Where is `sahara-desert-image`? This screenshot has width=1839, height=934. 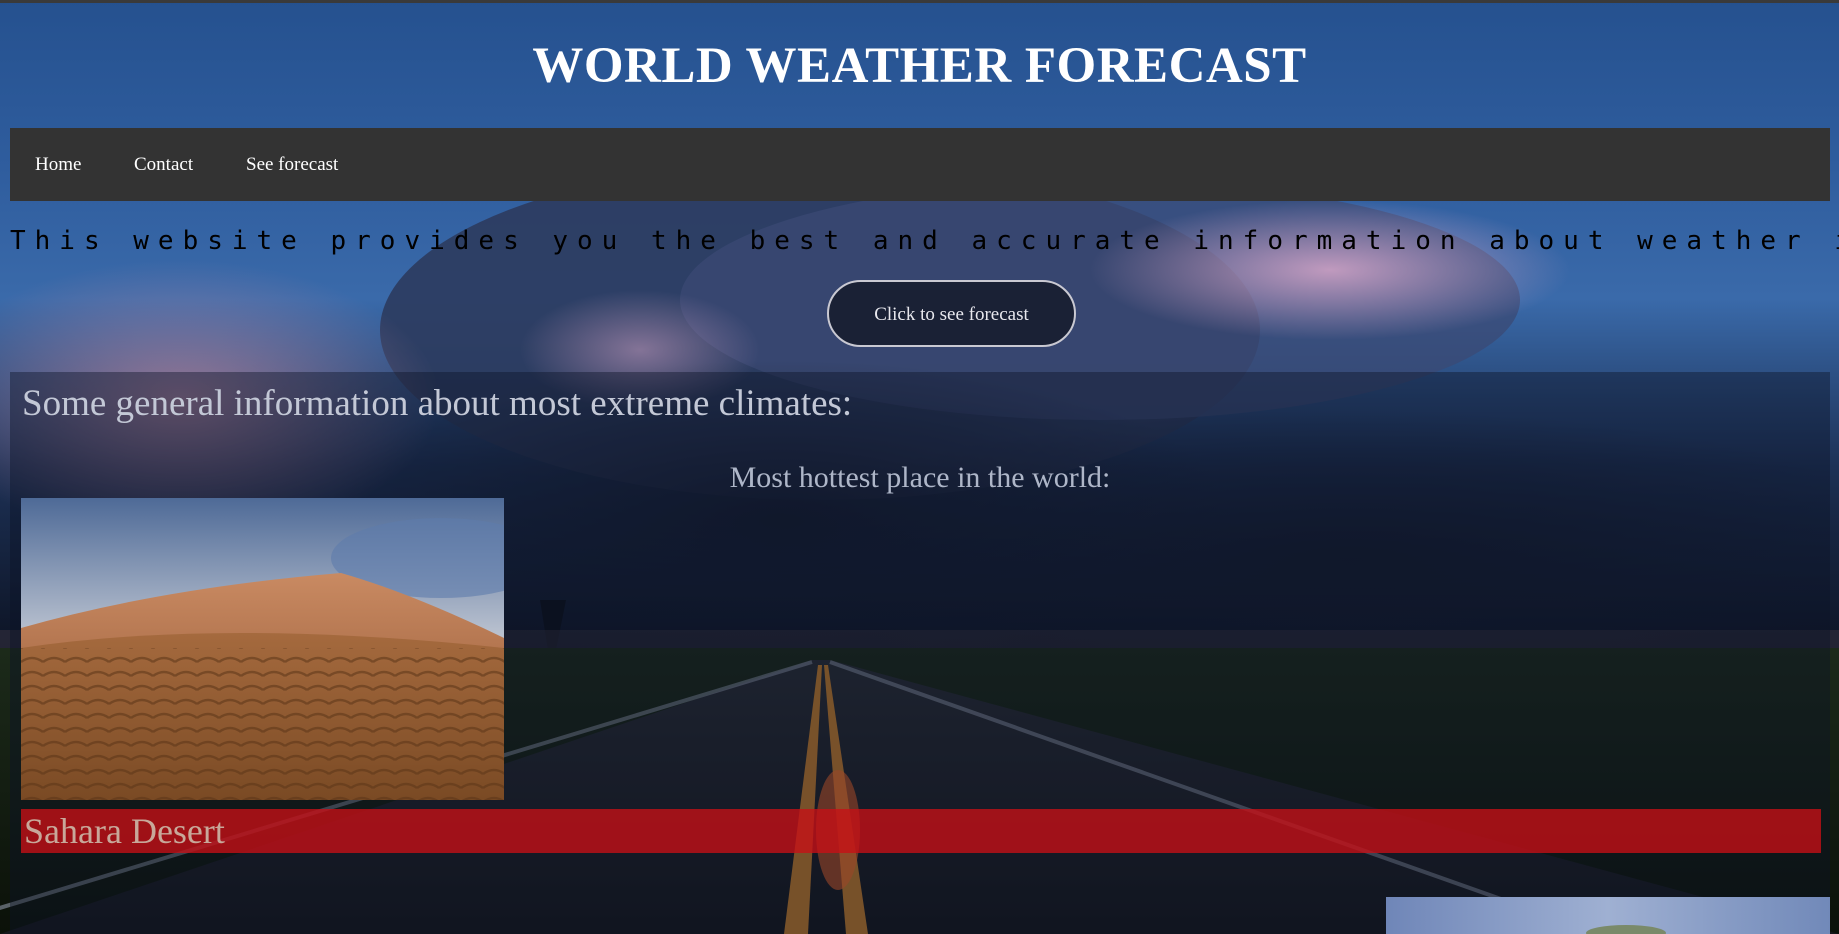
sahara-desert-image is located at coordinates (262, 649).